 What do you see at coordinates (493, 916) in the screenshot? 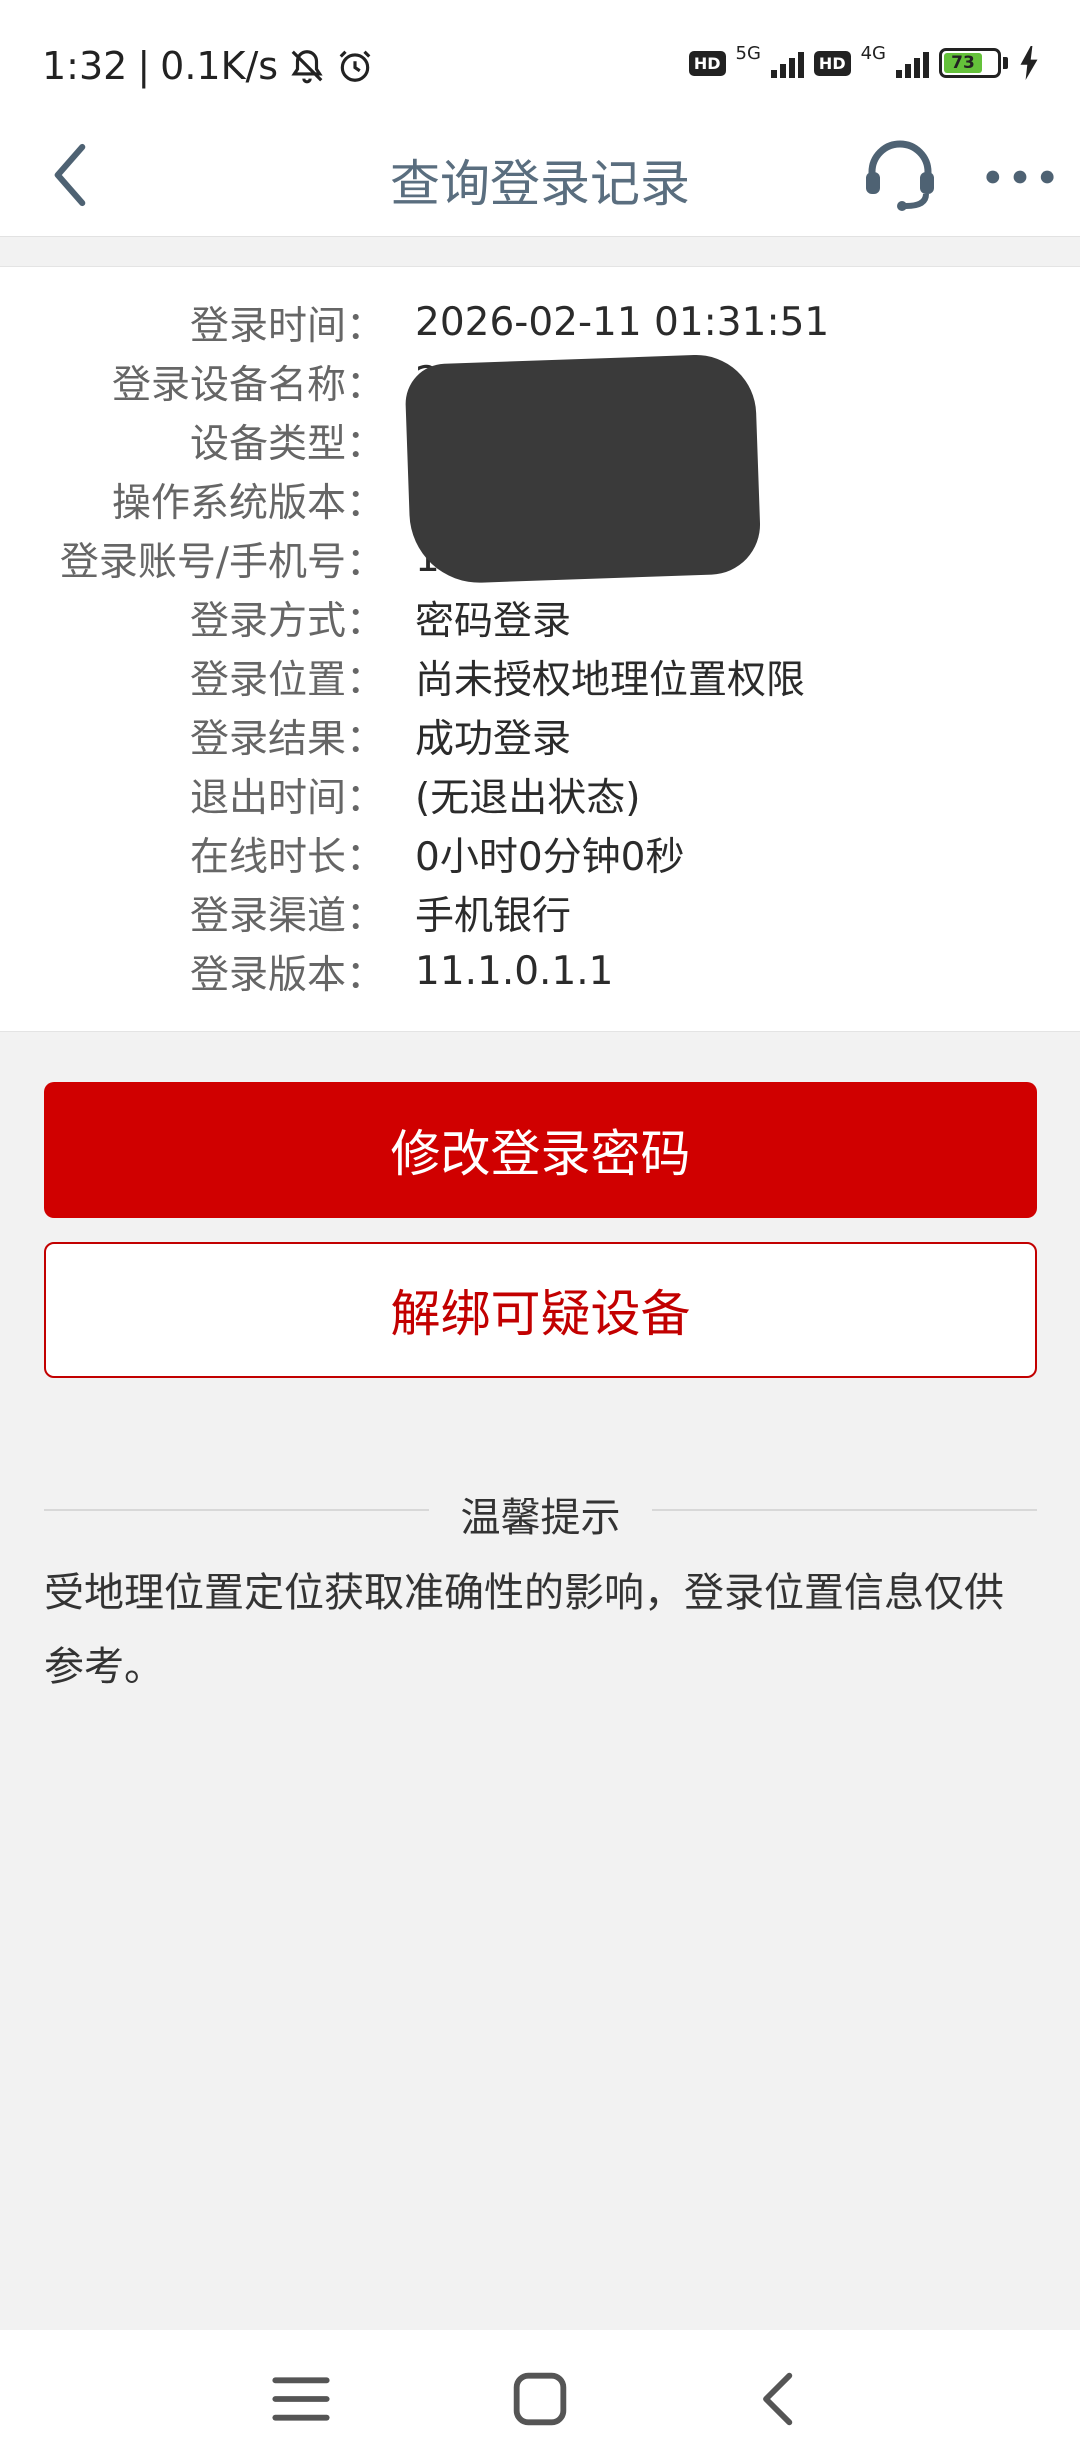
I see `info-value: 手机银行` at bounding box center [493, 916].